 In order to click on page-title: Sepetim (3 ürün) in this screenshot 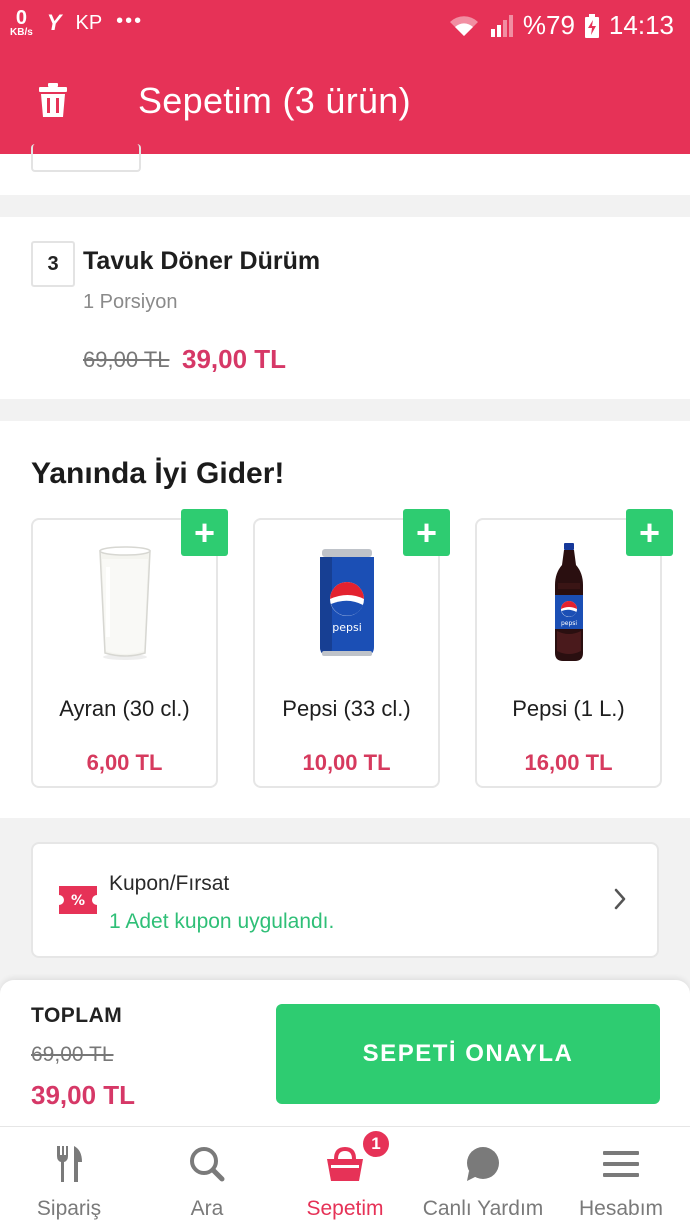, I will do `click(274, 100)`.